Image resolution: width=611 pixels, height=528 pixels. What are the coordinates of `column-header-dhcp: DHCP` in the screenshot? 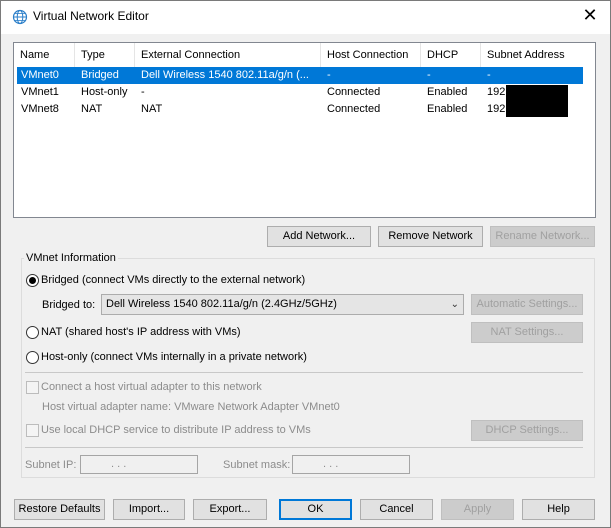 It's located at (451, 55).